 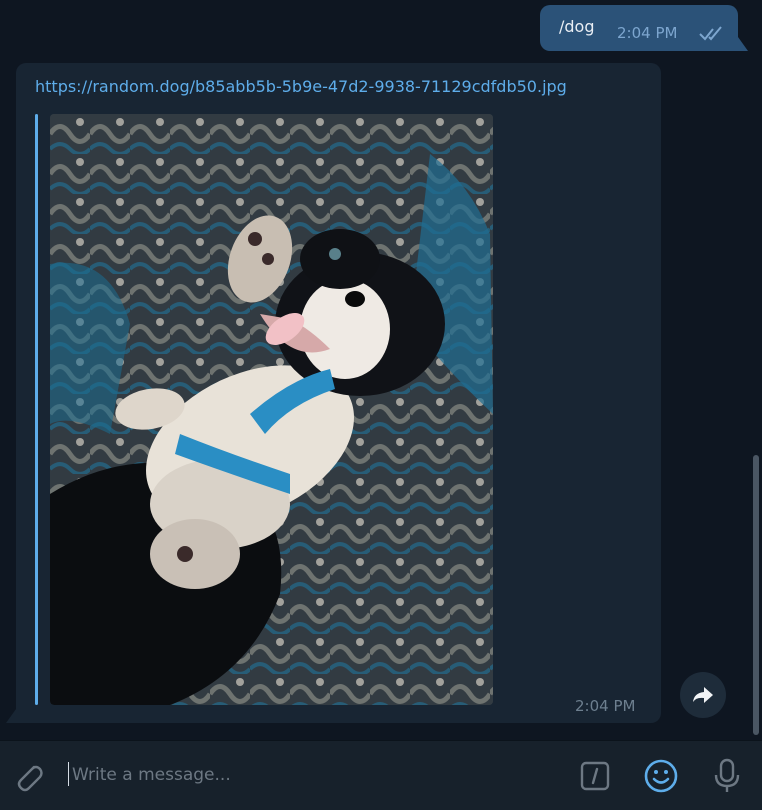 I want to click on message-composer, so click(x=381, y=775).